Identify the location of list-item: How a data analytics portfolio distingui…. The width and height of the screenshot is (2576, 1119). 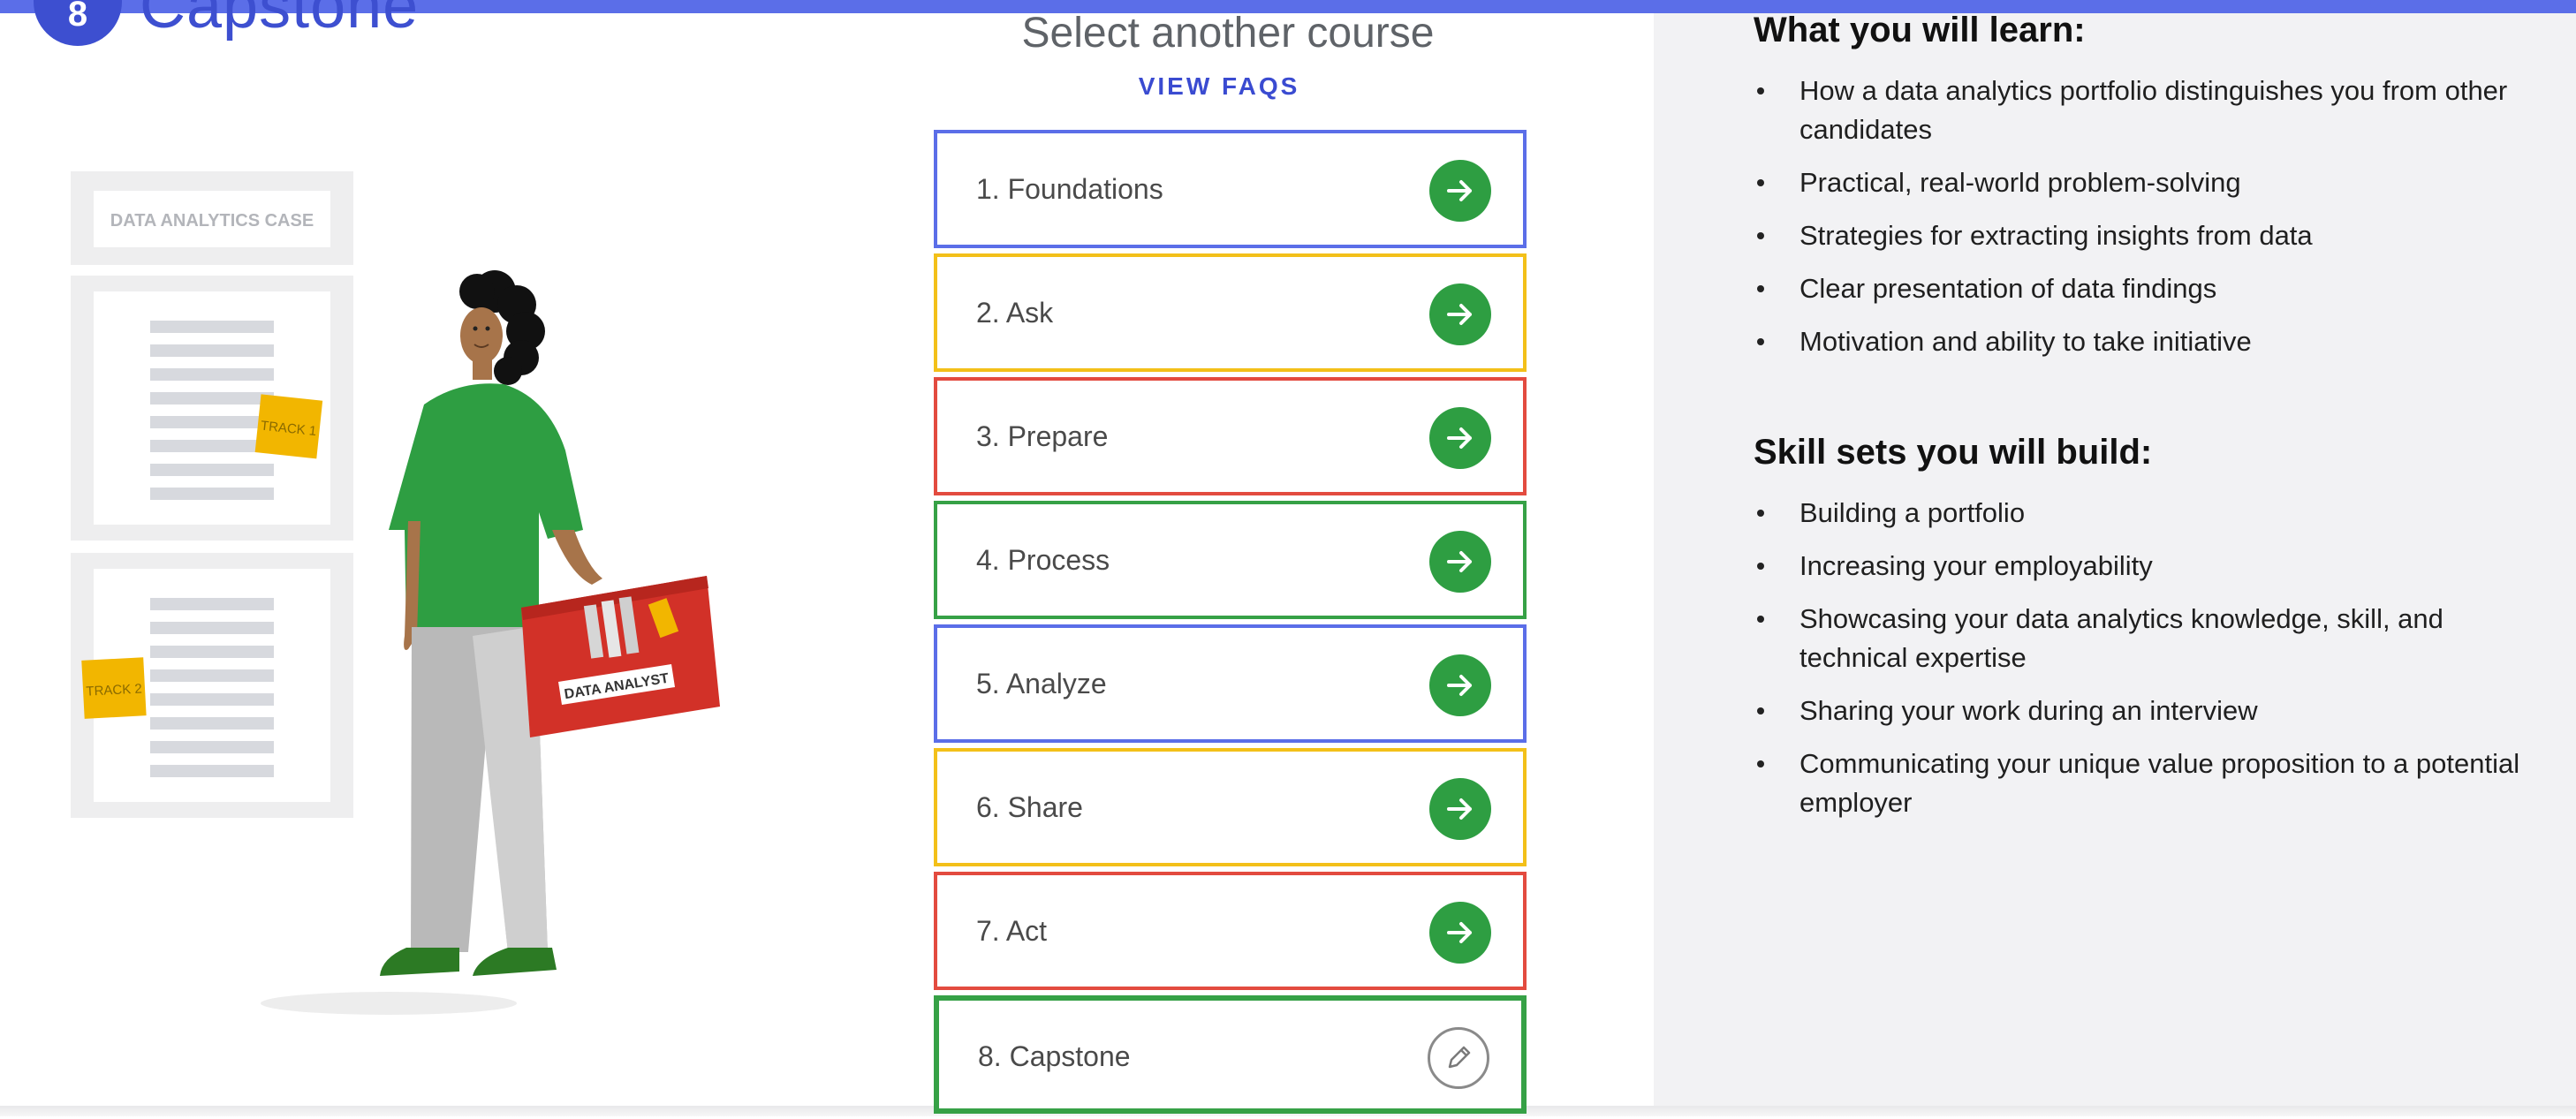
(2142, 110).